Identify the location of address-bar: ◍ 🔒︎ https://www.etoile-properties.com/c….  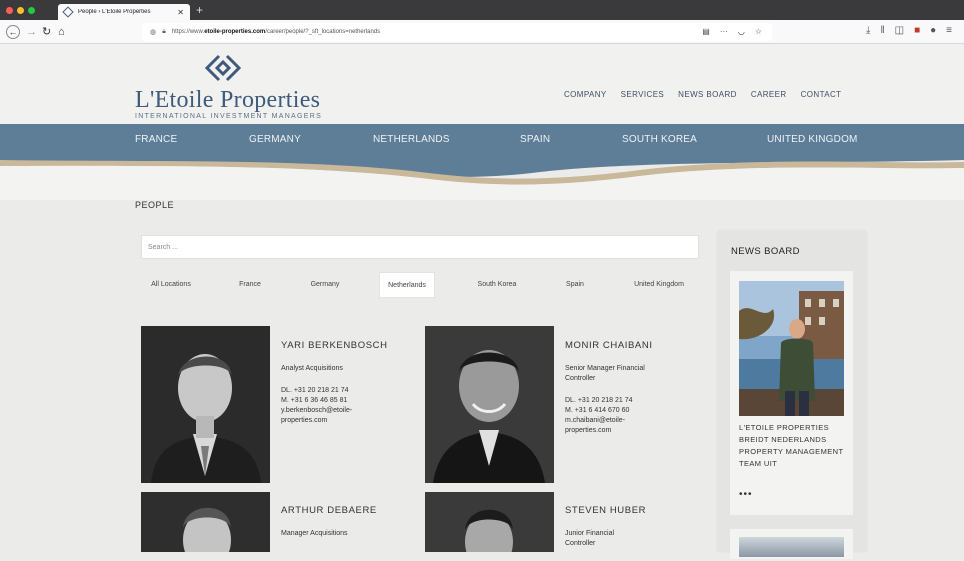
(457, 32).